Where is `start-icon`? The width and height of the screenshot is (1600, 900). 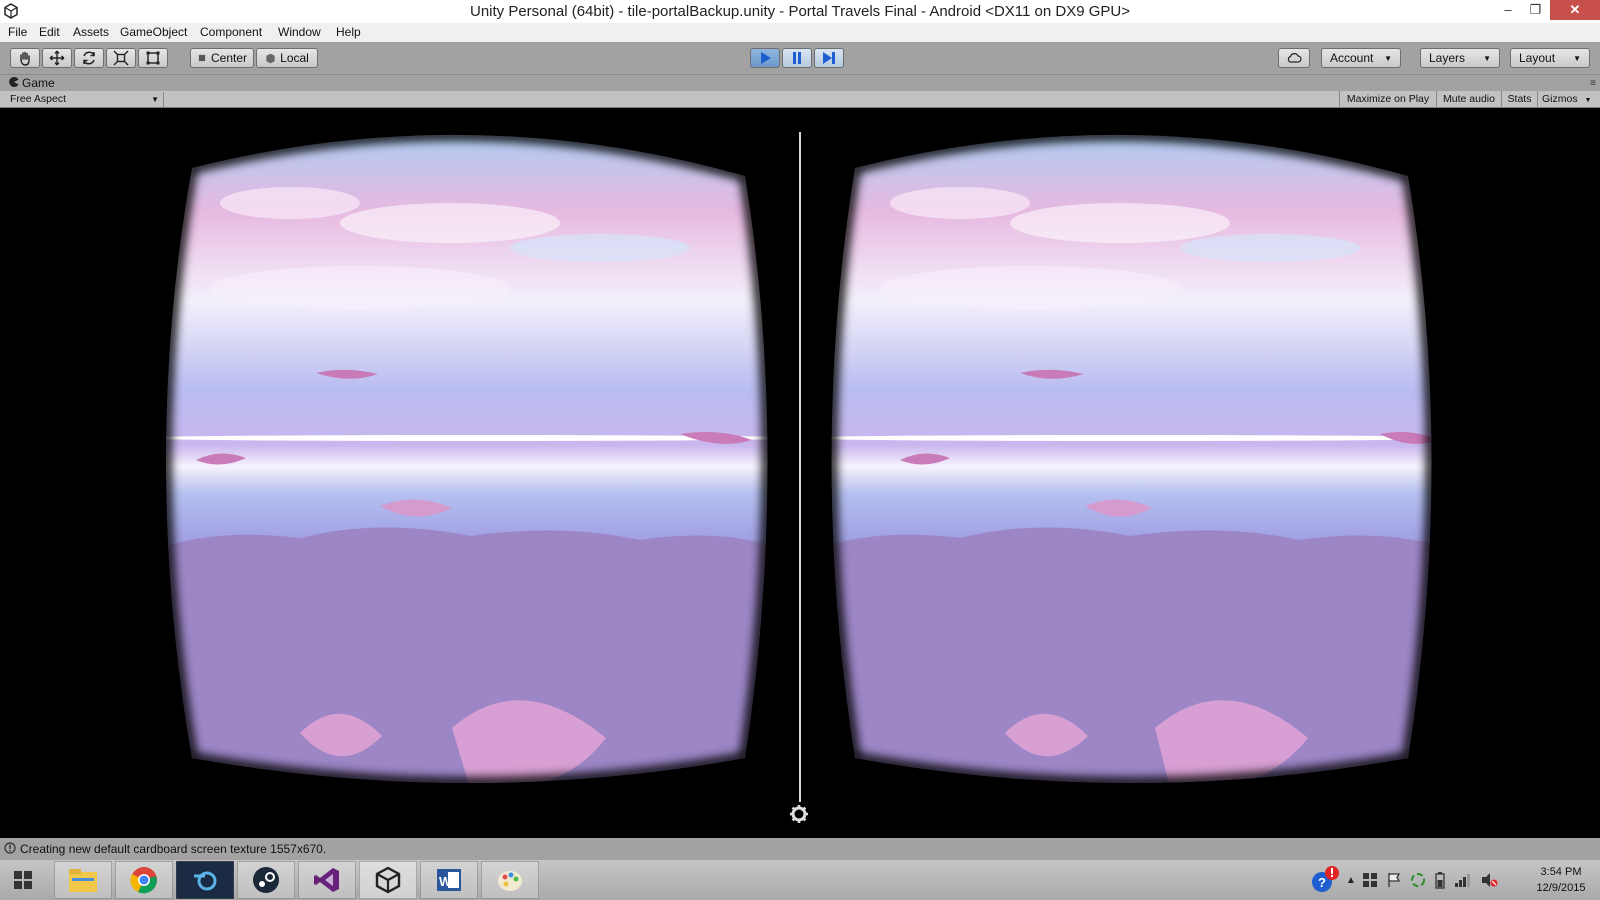 start-icon is located at coordinates (23, 880).